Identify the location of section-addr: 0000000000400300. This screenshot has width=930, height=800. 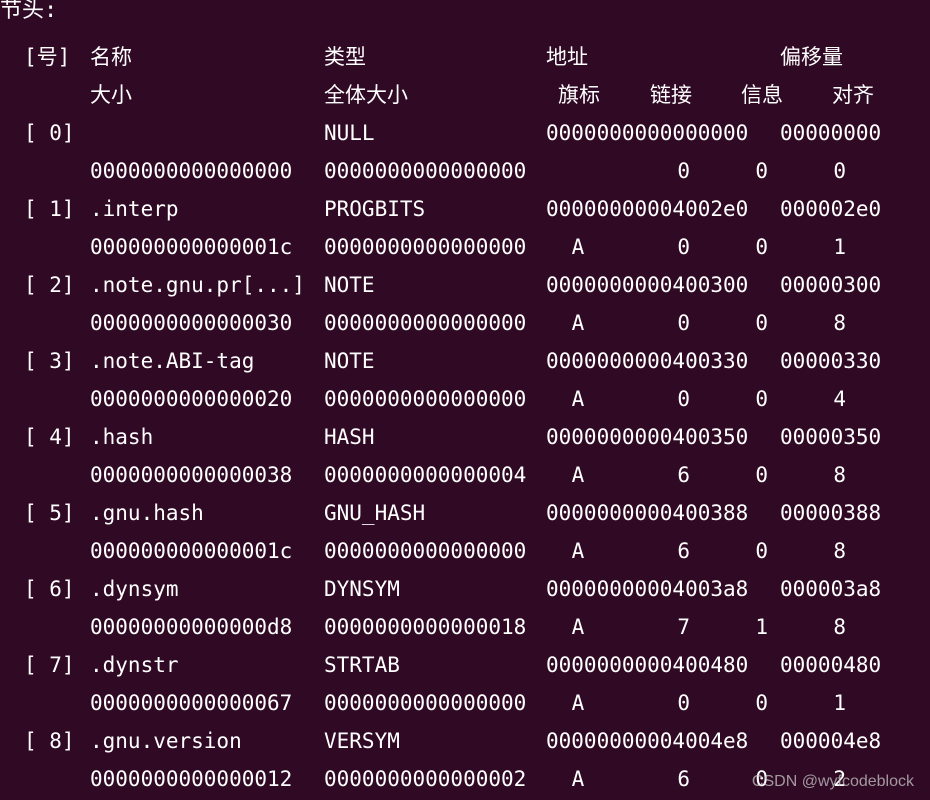
(647, 285).